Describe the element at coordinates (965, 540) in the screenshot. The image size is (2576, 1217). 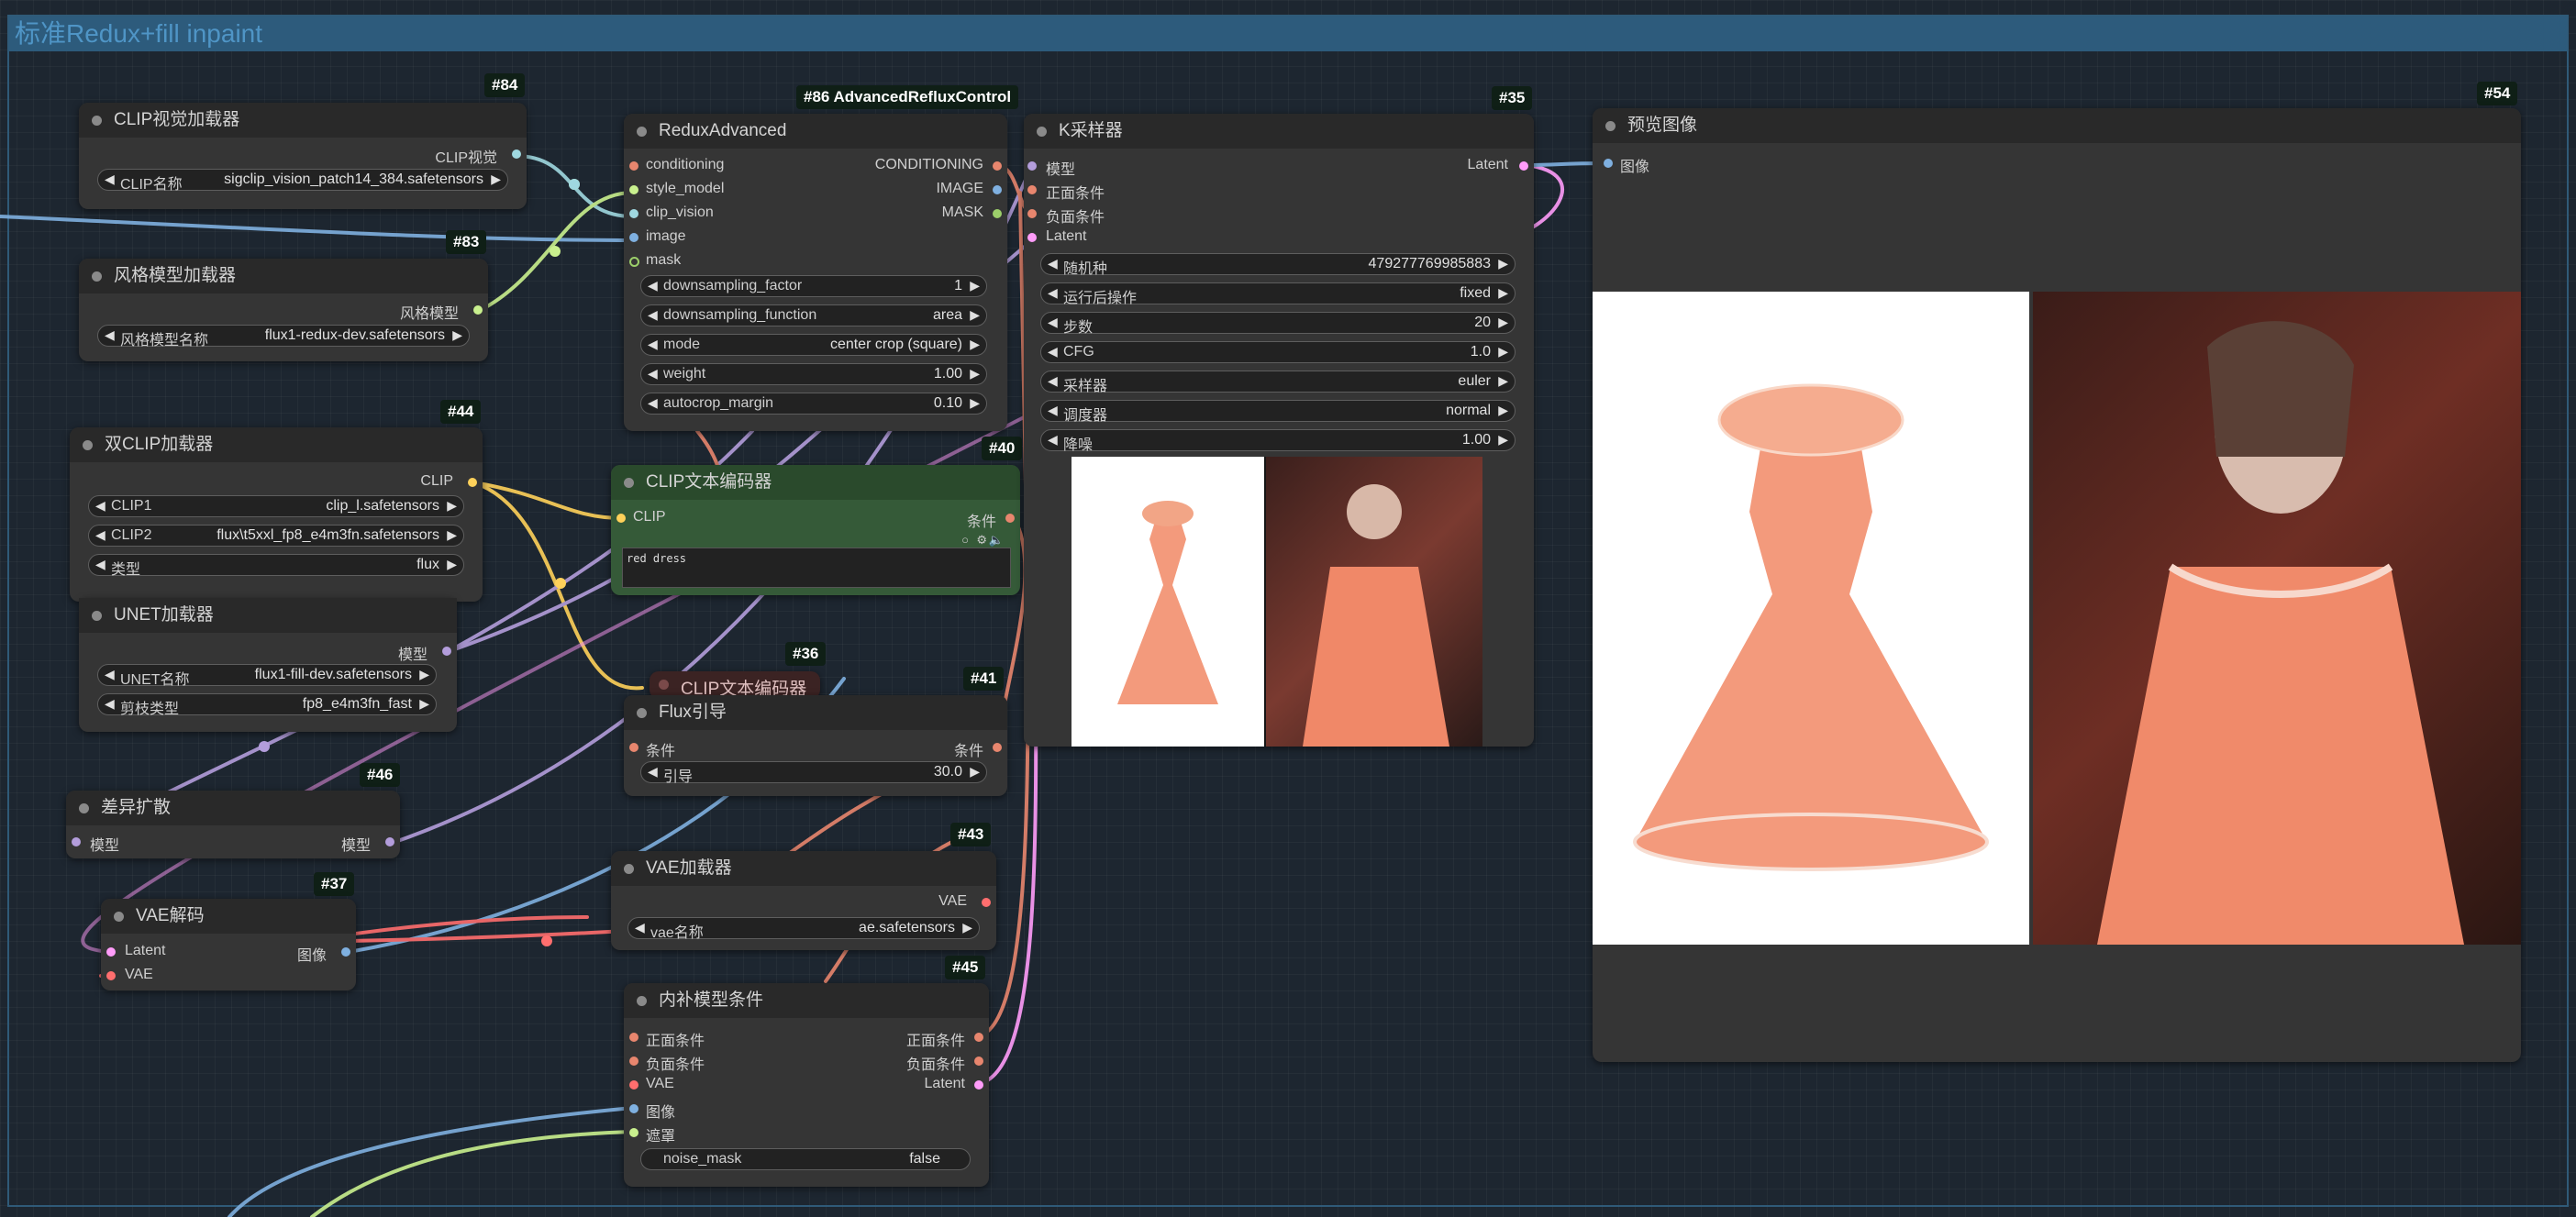
I see `status-circle-icon: ○` at that location.